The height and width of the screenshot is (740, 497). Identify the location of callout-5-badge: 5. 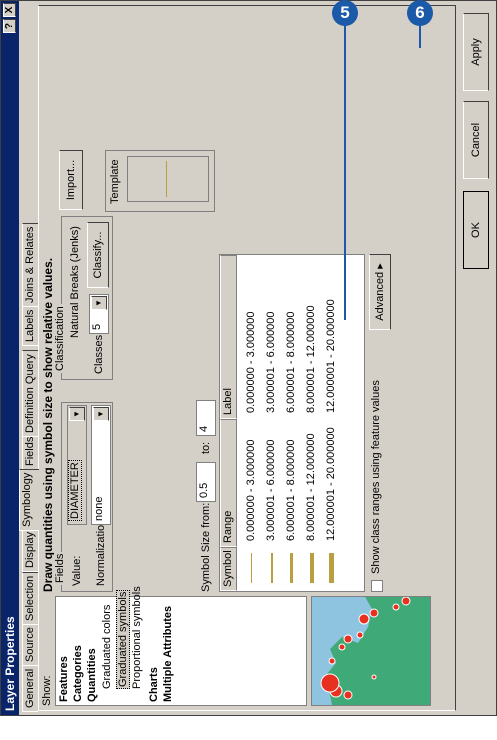
(345, 13).